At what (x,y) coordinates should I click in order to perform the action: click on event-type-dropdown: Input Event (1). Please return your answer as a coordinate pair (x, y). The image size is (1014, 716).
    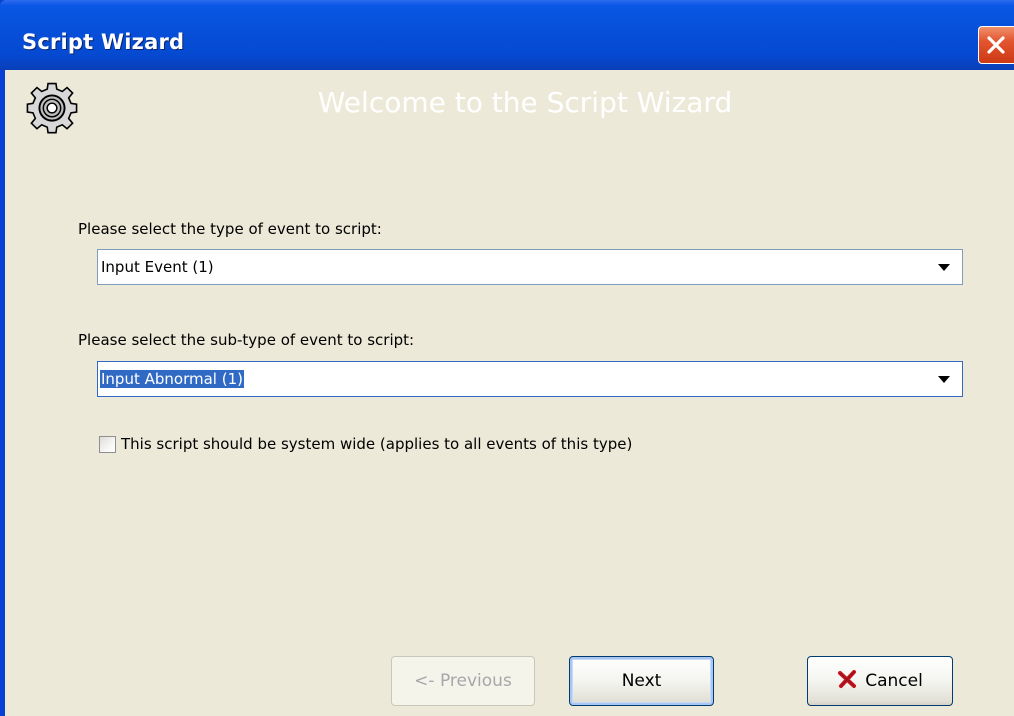
    Looking at the image, I should click on (530, 267).